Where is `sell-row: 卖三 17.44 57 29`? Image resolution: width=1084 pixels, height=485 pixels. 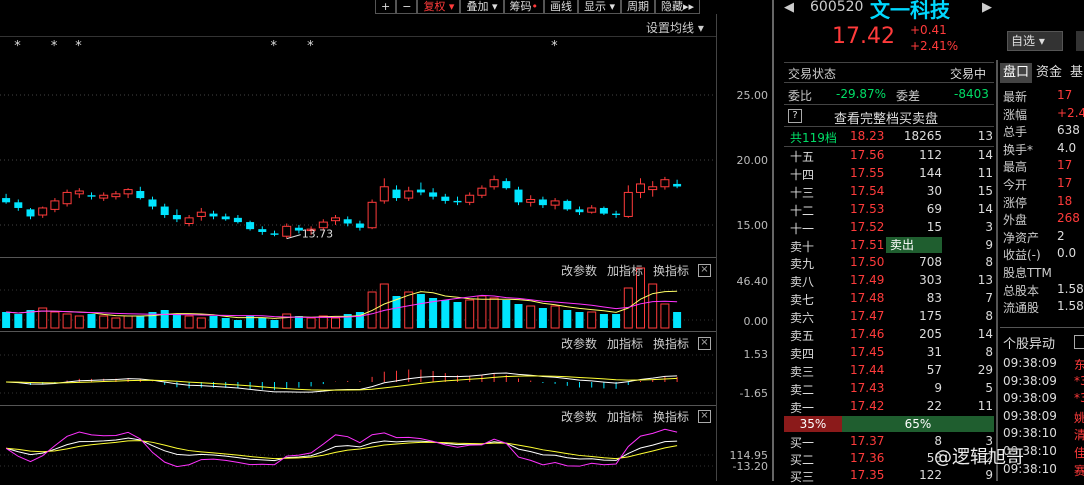
sell-row: 卖三 17.44 57 29 is located at coordinates (890, 371).